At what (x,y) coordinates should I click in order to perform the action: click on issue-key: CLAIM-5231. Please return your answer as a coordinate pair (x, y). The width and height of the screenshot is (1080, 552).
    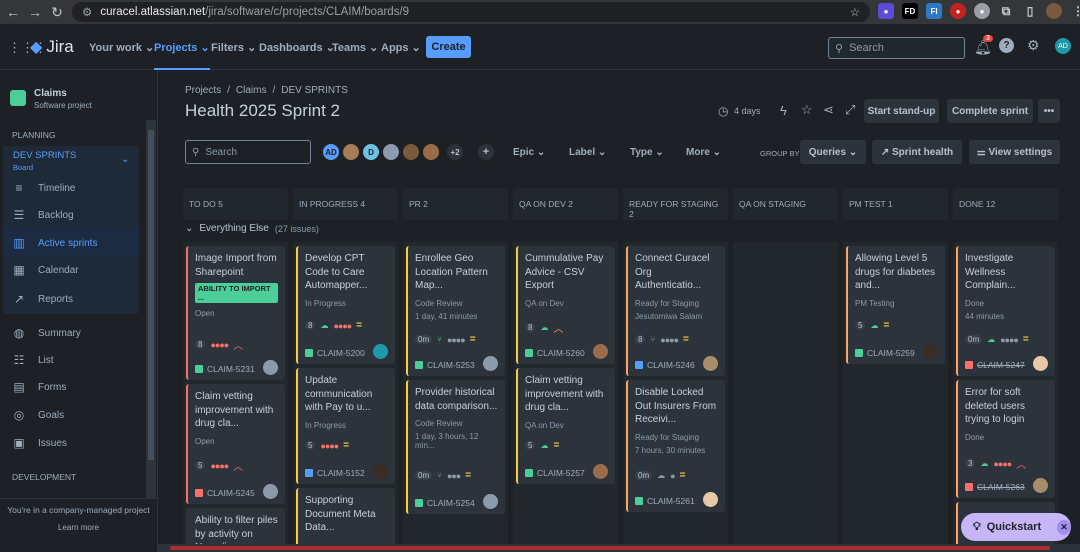
    Looking at the image, I should click on (231, 369).